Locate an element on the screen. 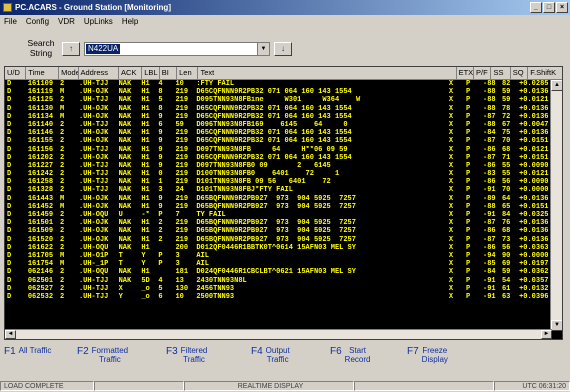  column-header: ACK is located at coordinates (131, 73).